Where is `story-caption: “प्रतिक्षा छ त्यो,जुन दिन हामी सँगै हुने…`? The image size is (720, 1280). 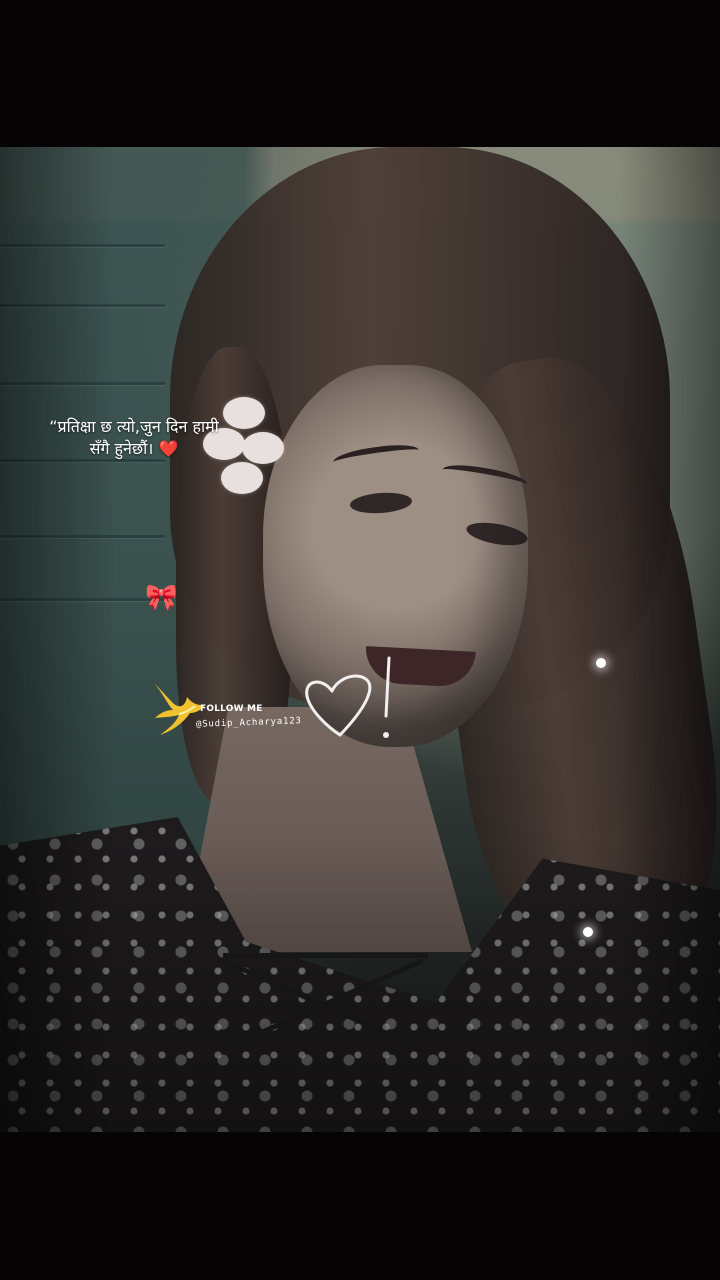 story-caption: “प्रतिक्षा छ त्यो,जुन दिन हामी सँगै हुने… is located at coordinates (134, 438).